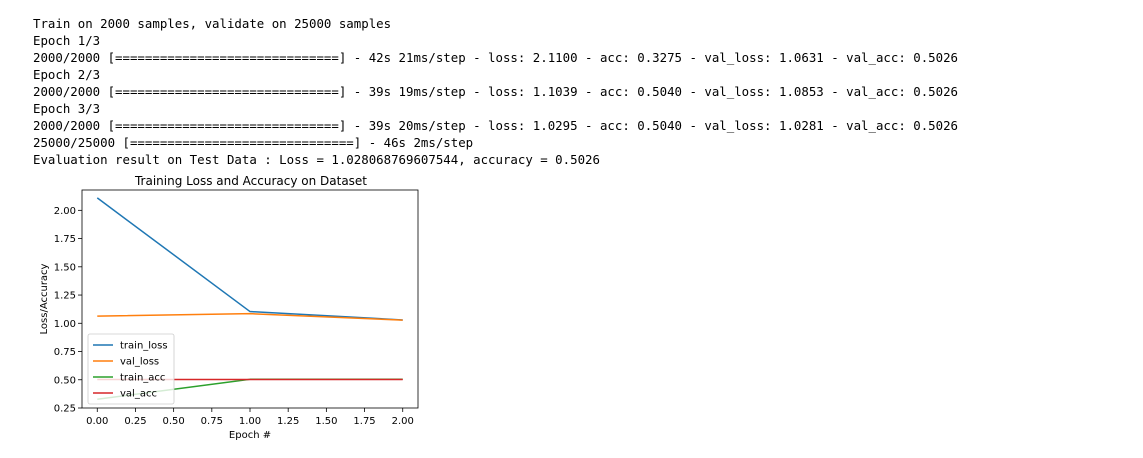 This screenshot has height=458, width=1143. Describe the element at coordinates (68, 310) in the screenshot. I see `y-axis: 0.25 0.50 0.75 1.00 1.25 1.50 1.75 2.00` at that location.